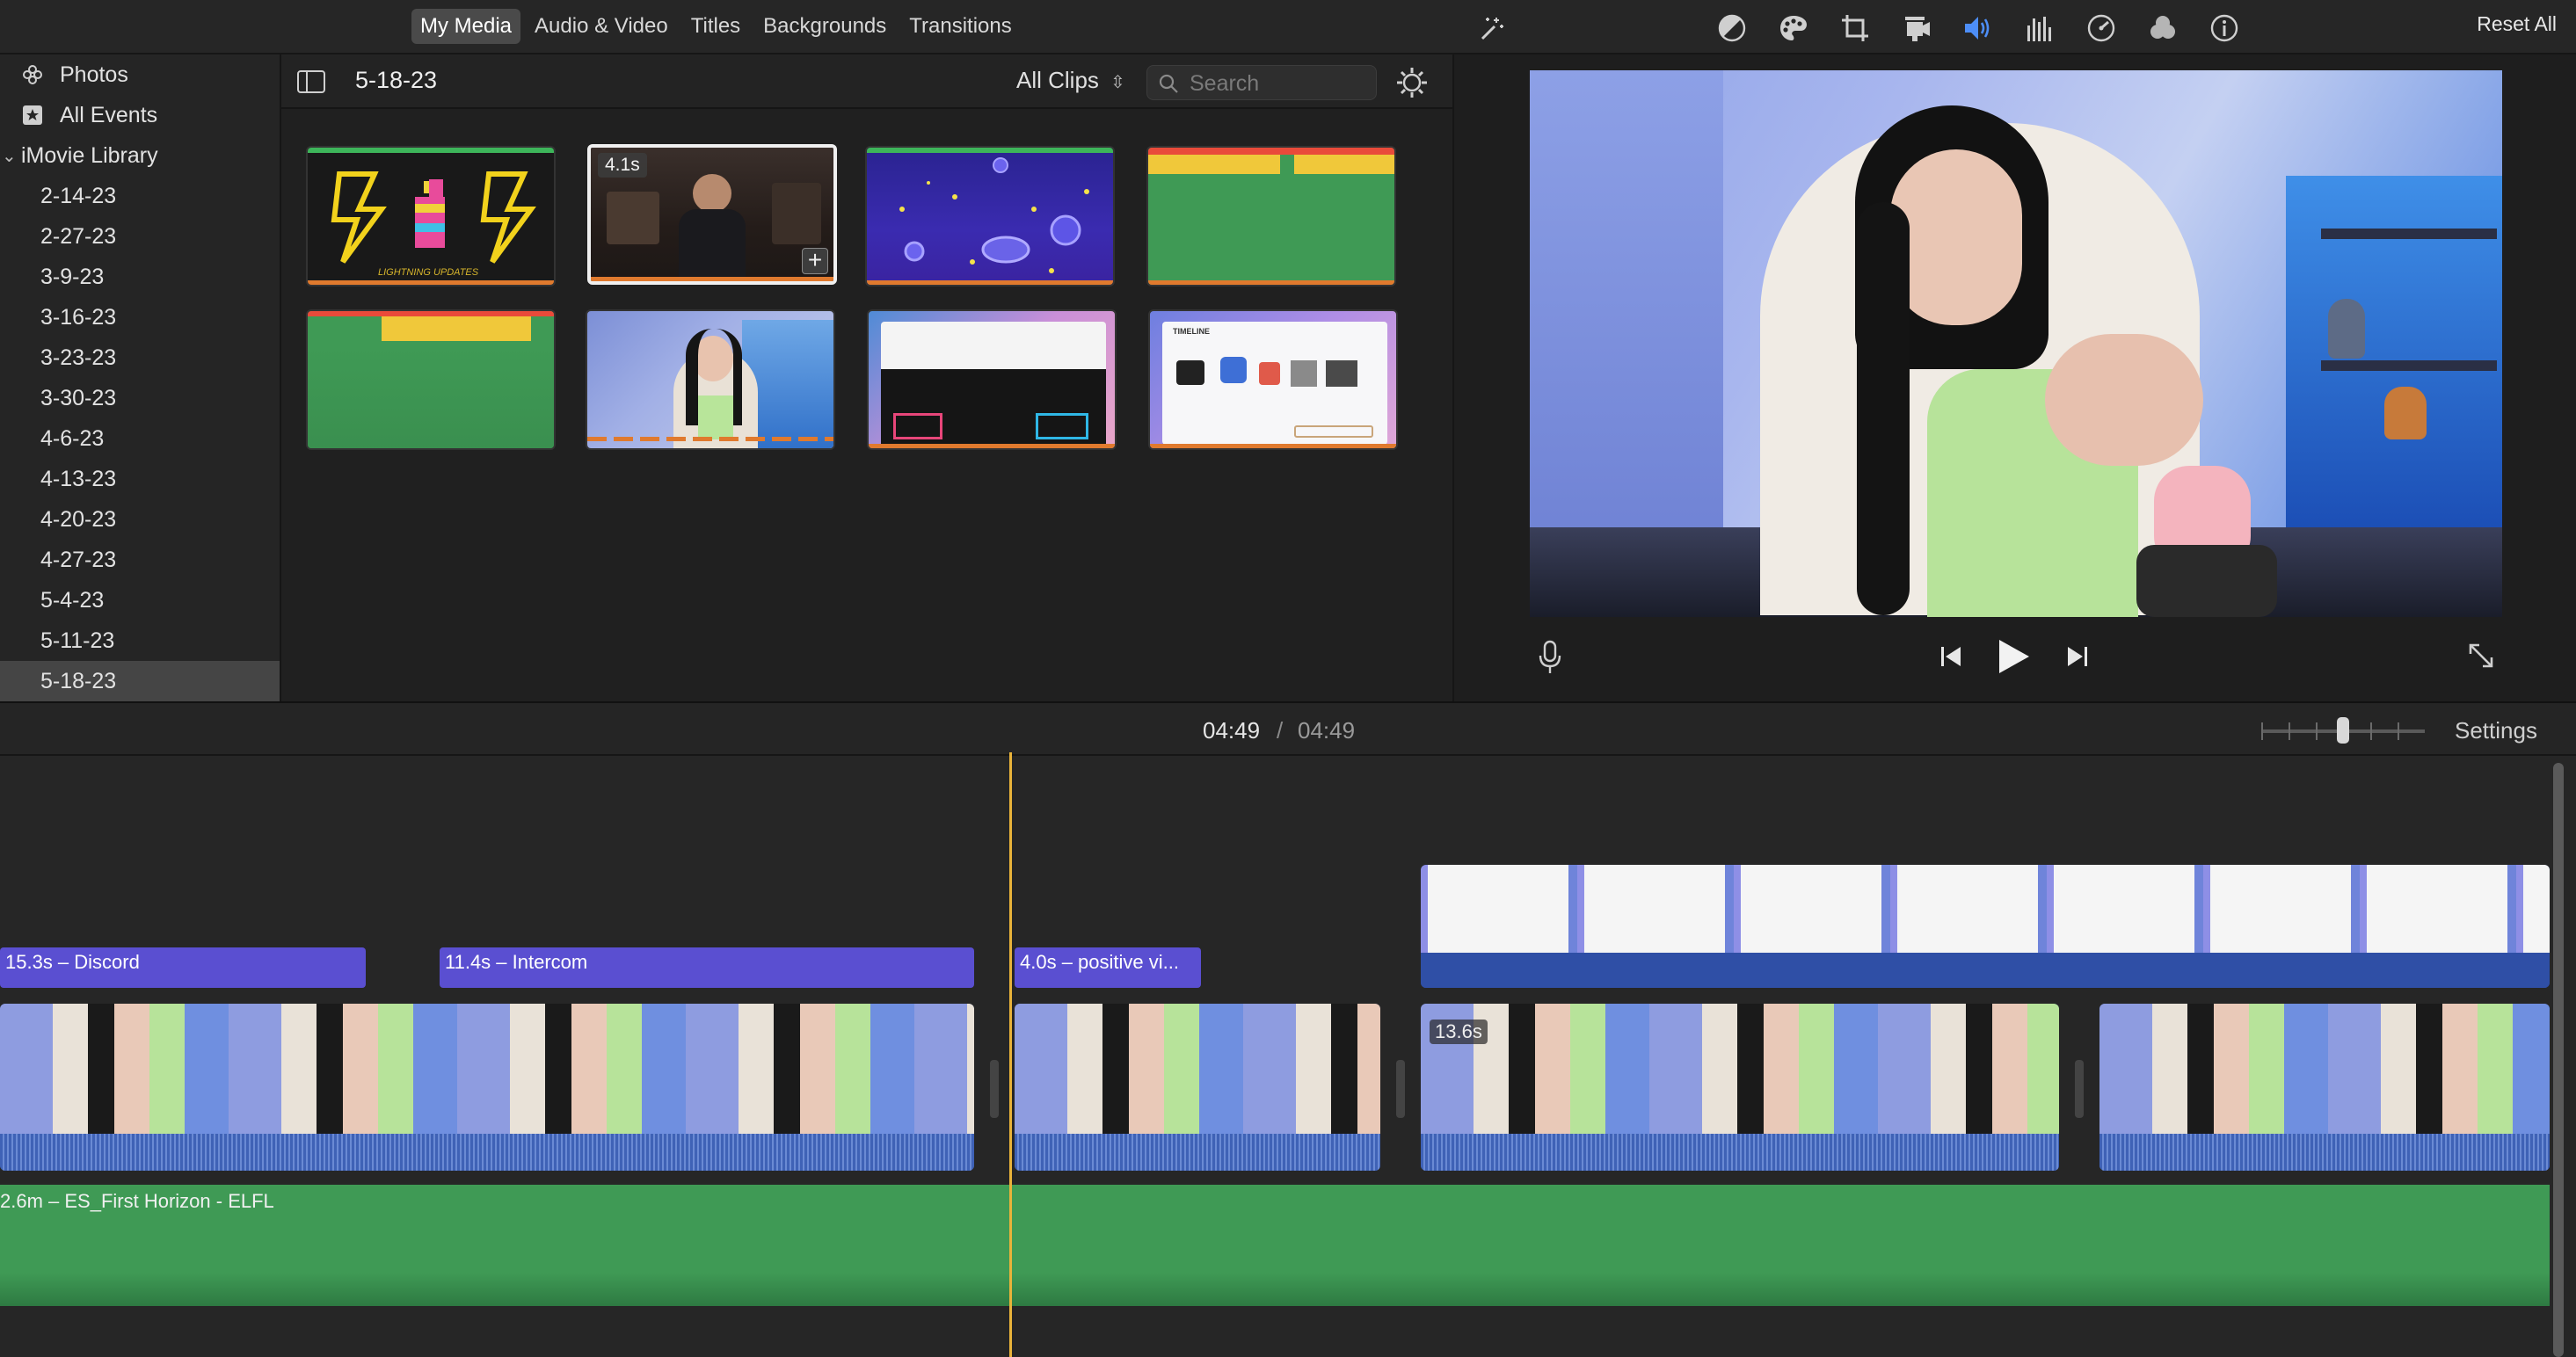 This screenshot has width=2576, height=1357. Describe the element at coordinates (960, 26) in the screenshot. I see `tab-transitions: Transitions` at that location.